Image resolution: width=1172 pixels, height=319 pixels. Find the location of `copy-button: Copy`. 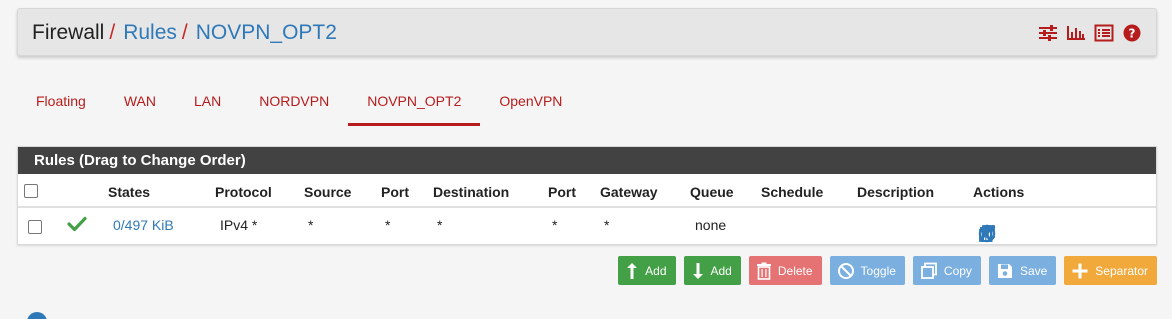

copy-button: Copy is located at coordinates (946, 270).